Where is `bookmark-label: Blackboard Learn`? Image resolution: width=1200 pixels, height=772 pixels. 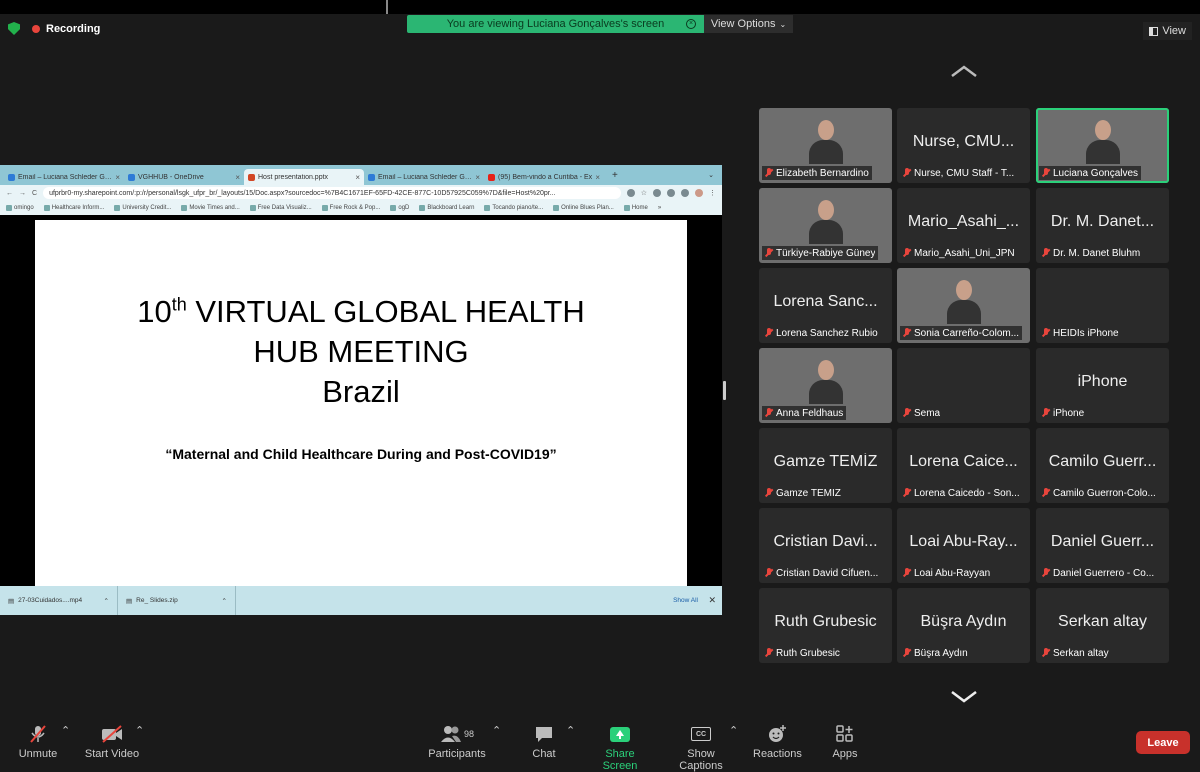 bookmark-label: Blackboard Learn is located at coordinates (451, 208).